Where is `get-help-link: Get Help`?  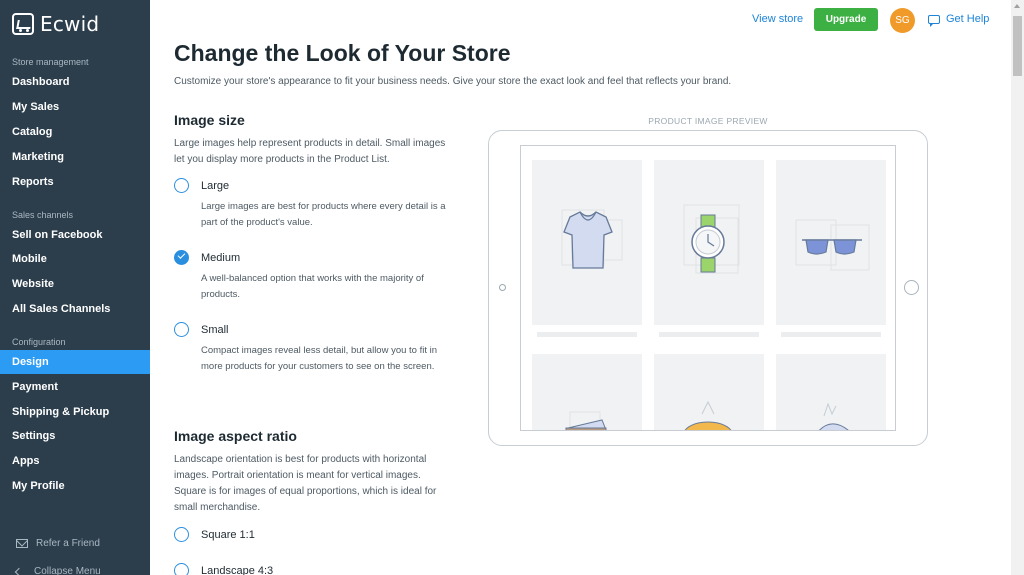 get-help-link: Get Help is located at coordinates (959, 20).